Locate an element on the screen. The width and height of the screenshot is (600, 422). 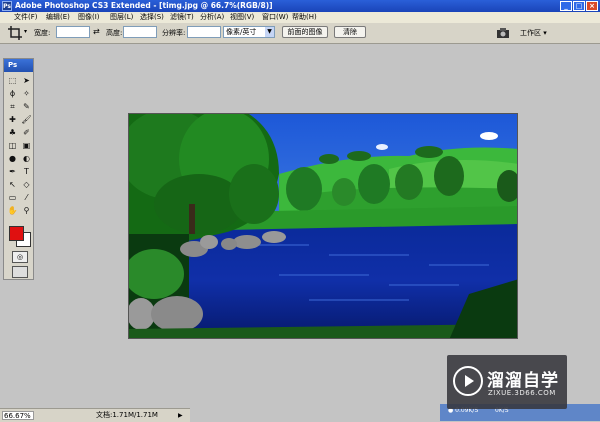
watermark: 溜溜自学 ZIXUE.3D66.COM is located at coordinates (507, 382).